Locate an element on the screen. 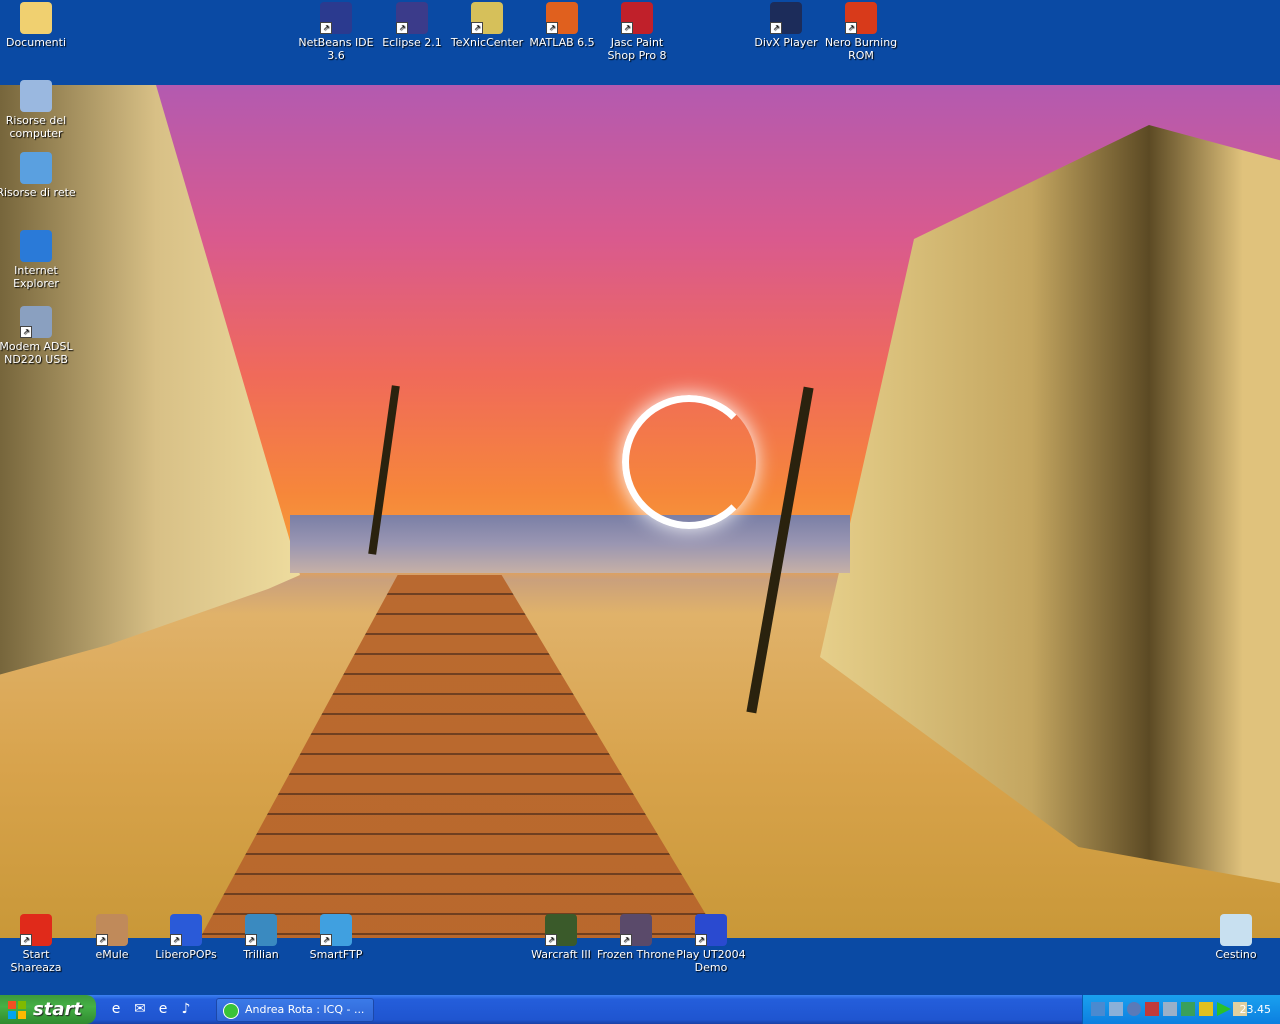  desktop-shortcut: ↗ MATLAB 6.5 is located at coordinates (562, 25).